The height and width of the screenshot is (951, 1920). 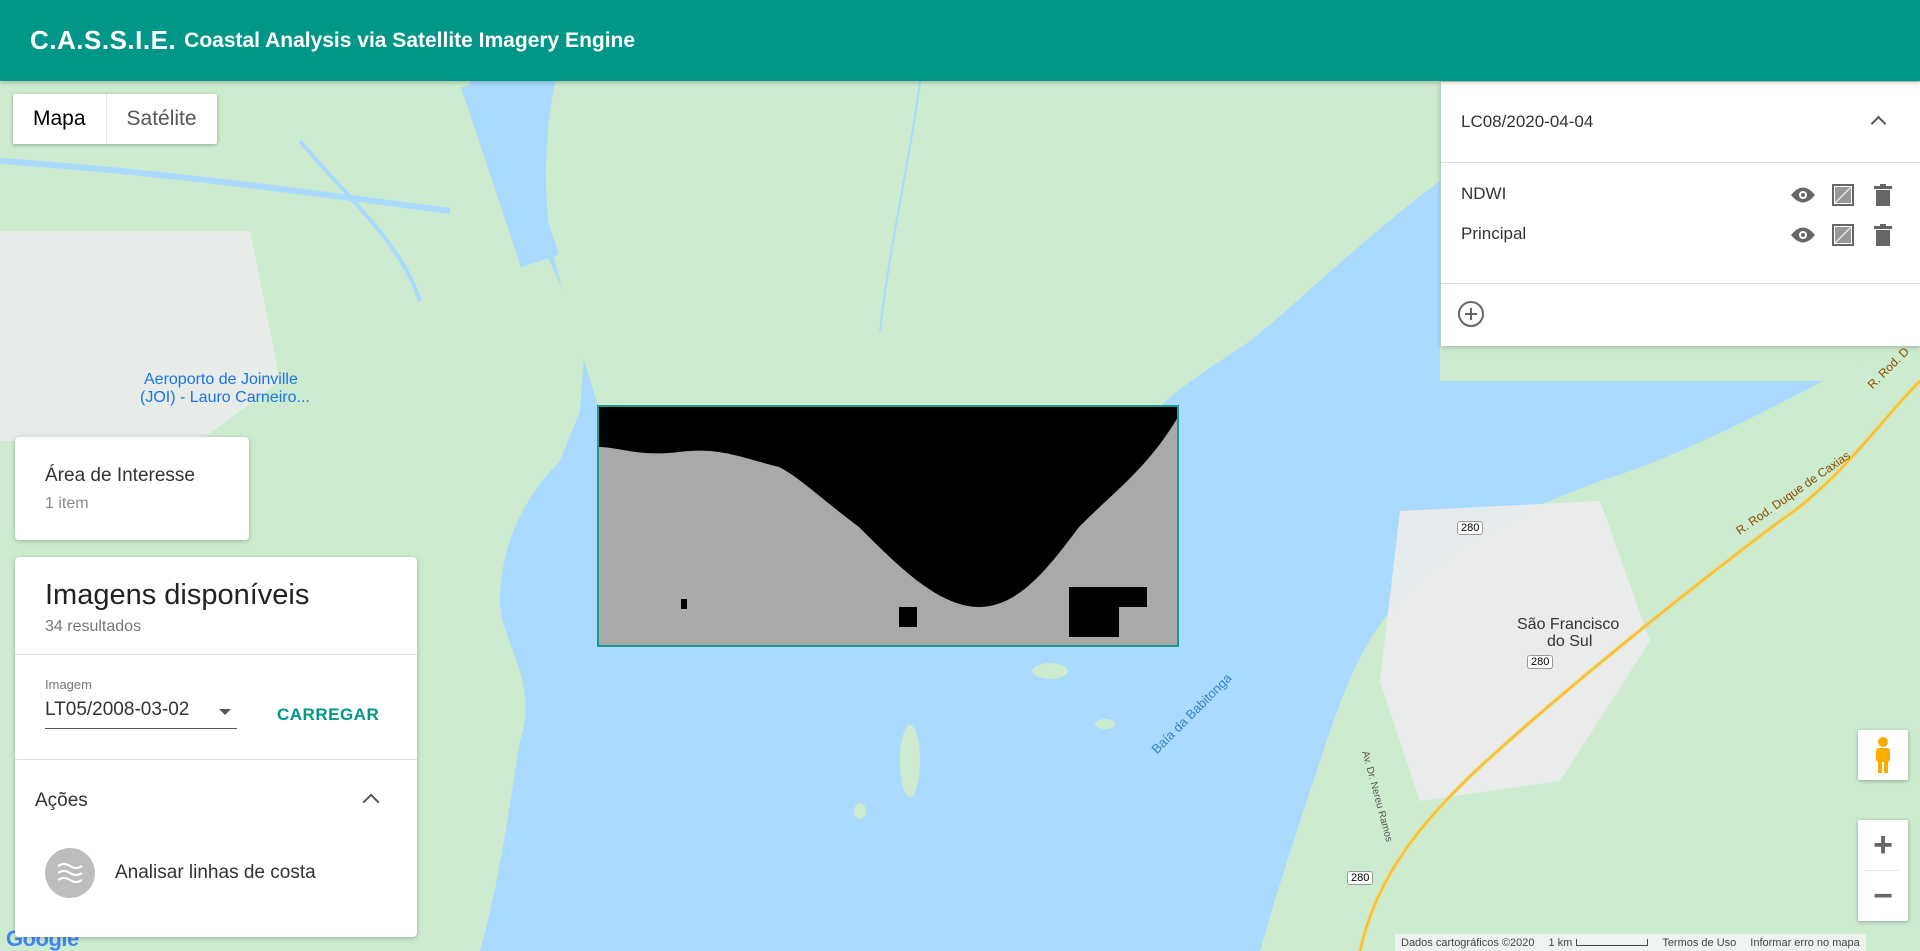 What do you see at coordinates (221, 379) in the screenshot?
I see `airport-label: Aeroporto de Joinville` at bounding box center [221, 379].